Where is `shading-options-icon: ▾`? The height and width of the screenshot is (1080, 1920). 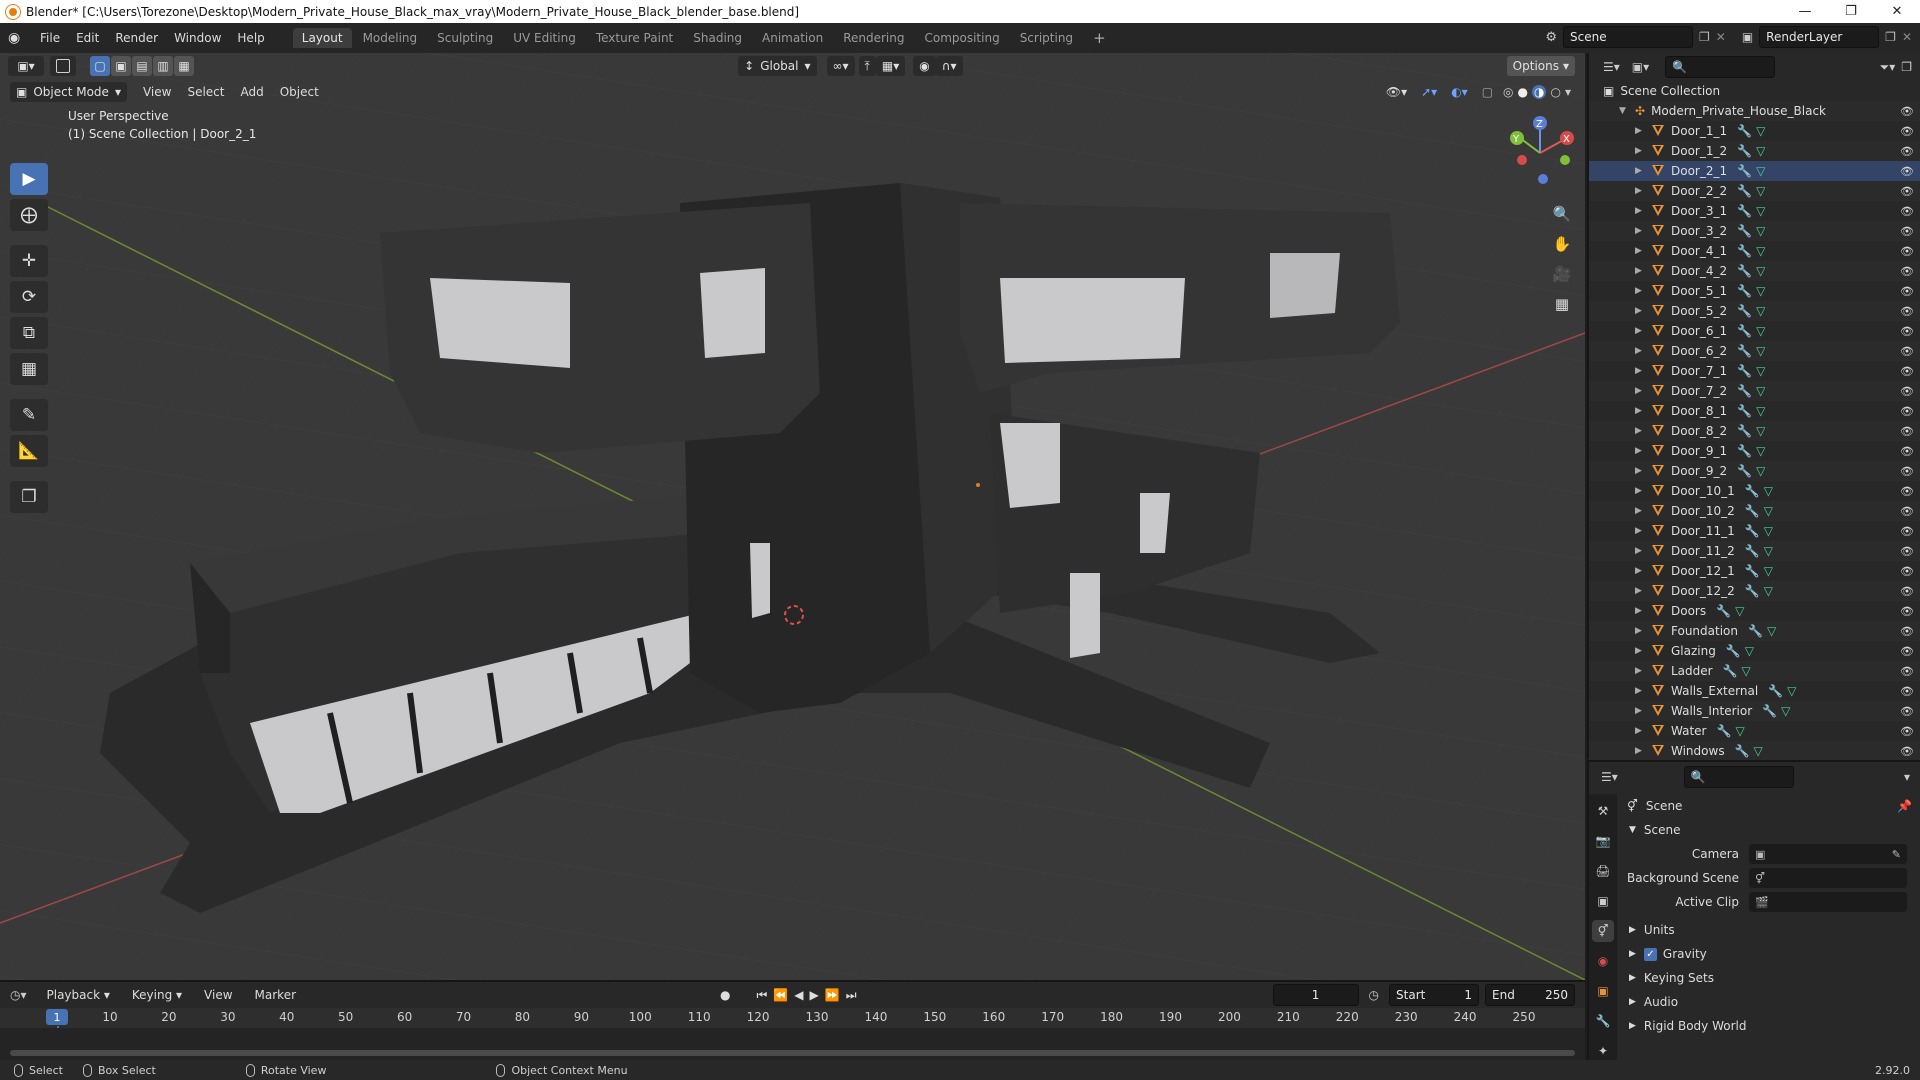
shading-options-icon: ▾ is located at coordinates (1568, 92).